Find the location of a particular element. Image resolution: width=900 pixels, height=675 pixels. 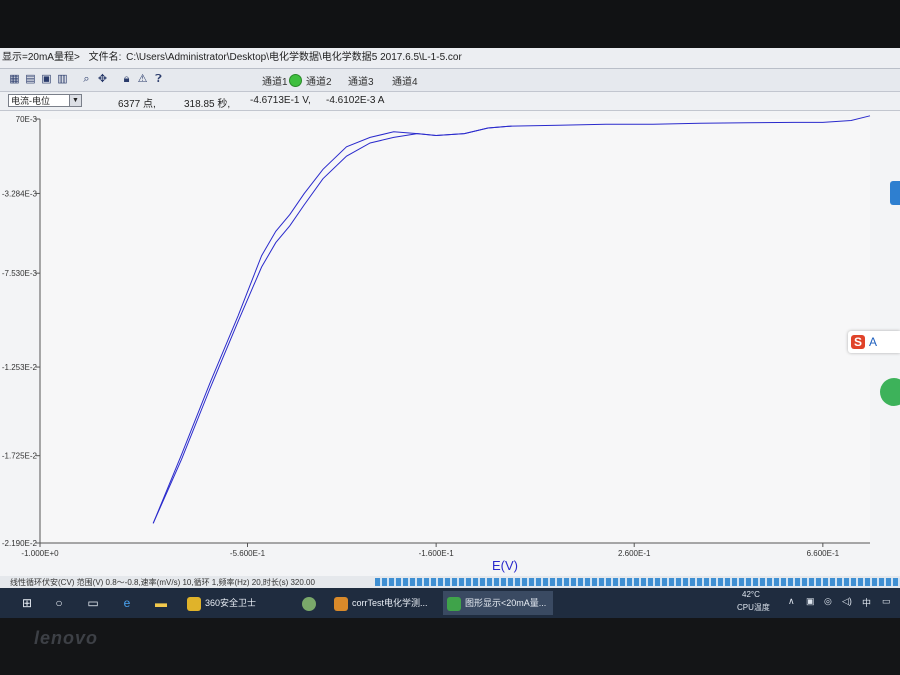

ime-float-widget: SA is located at coordinates (874, 342).